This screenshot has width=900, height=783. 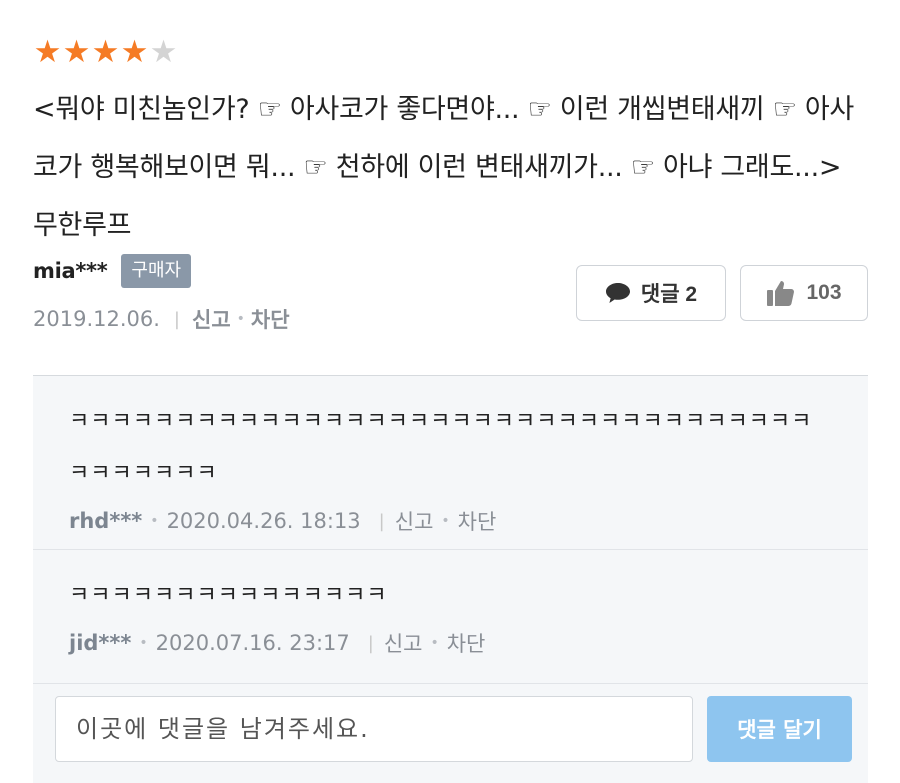 What do you see at coordinates (106, 521) in the screenshot?
I see `comment-author: rhd***` at bounding box center [106, 521].